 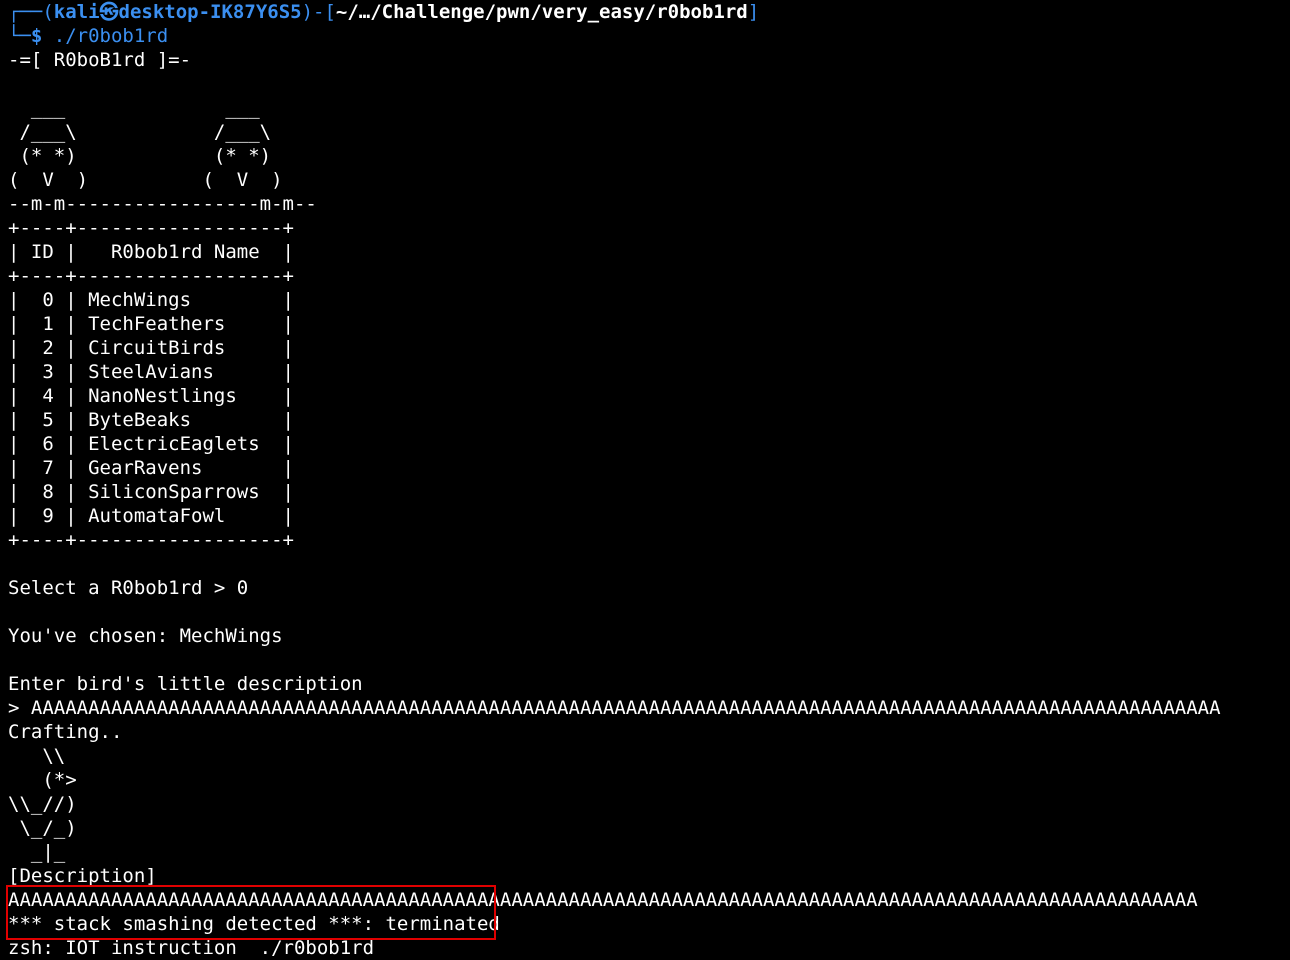 What do you see at coordinates (37, 852) in the screenshot?
I see `bird-art-line: _|_` at bounding box center [37, 852].